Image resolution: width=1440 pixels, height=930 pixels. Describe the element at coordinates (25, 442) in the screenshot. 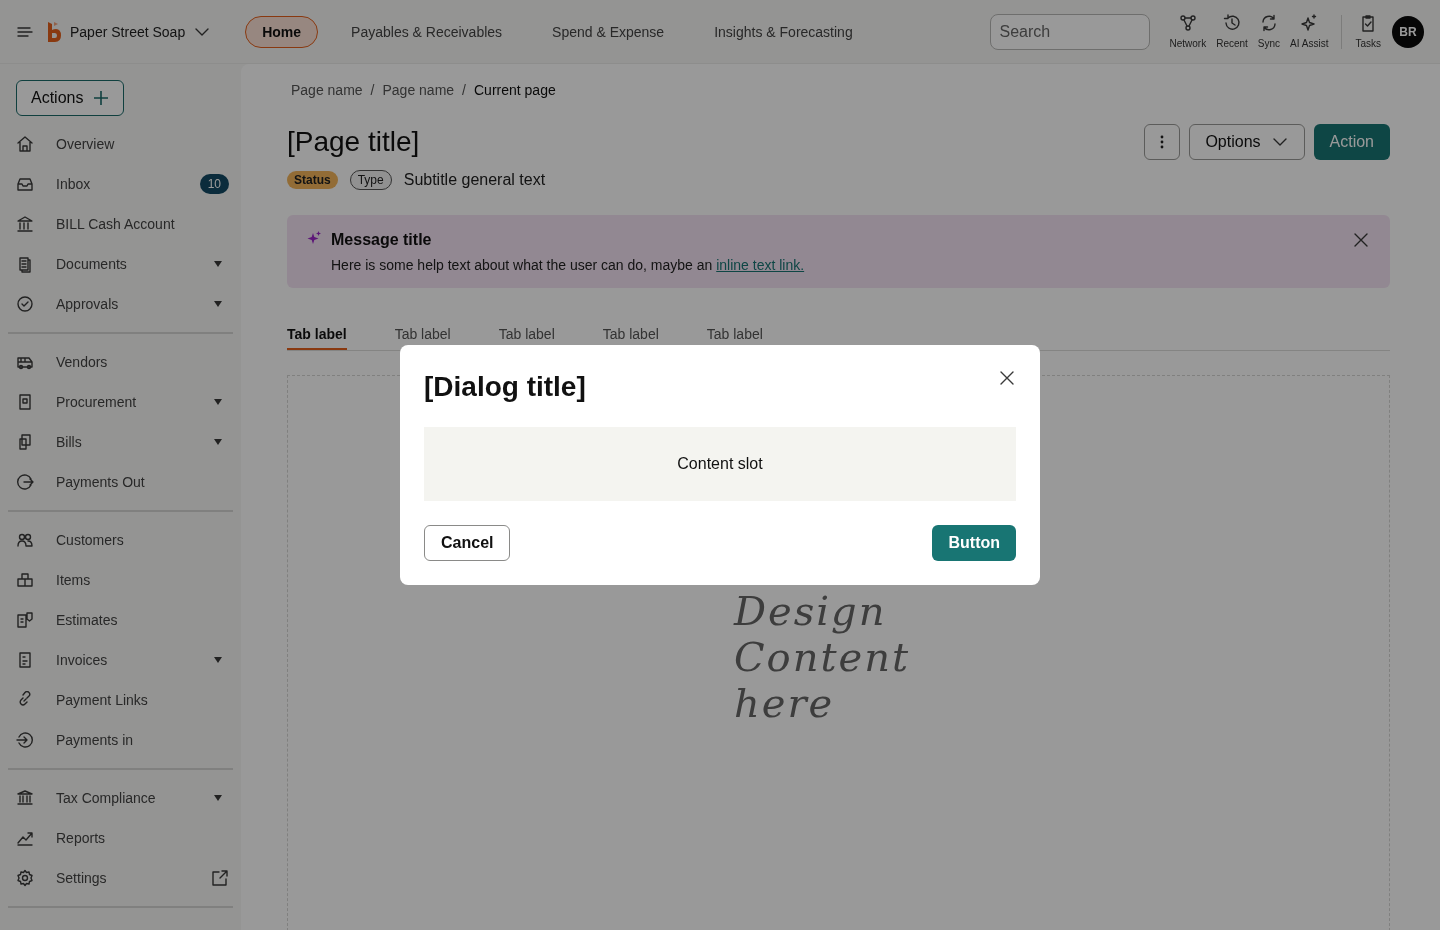

I see `documents-icon` at that location.